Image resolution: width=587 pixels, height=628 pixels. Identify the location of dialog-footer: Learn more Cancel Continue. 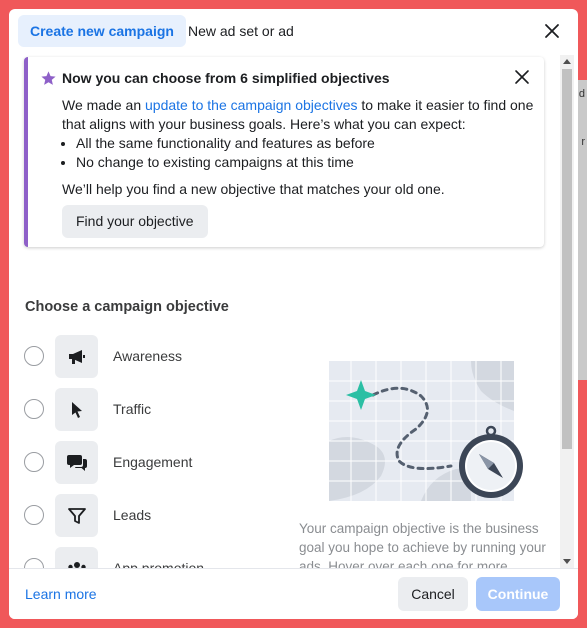
(293, 593).